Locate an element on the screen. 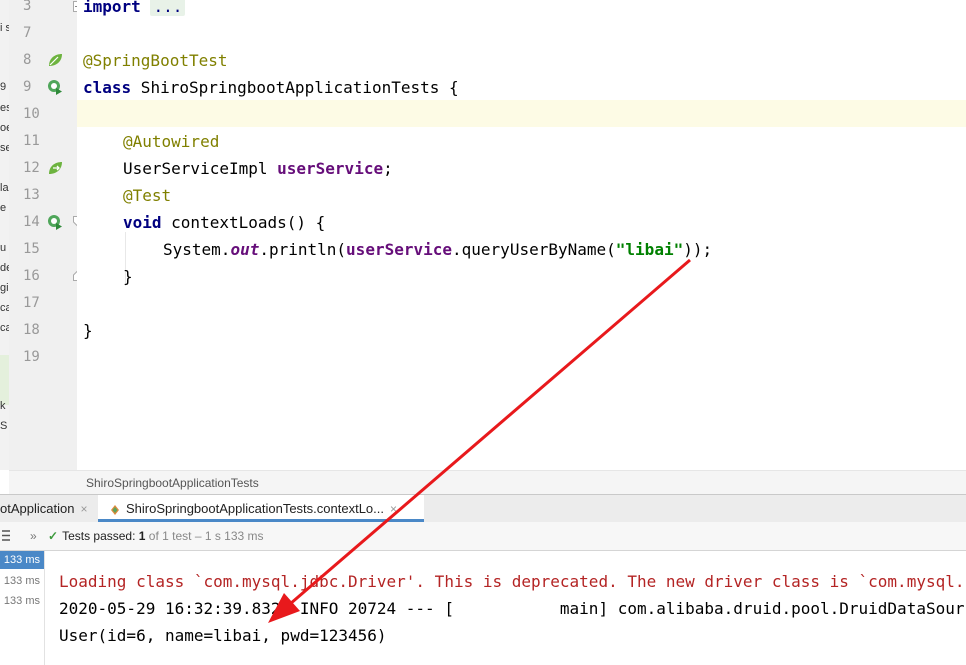 This screenshot has width=966, height=665. semicolon: ; is located at coordinates (388, 168).